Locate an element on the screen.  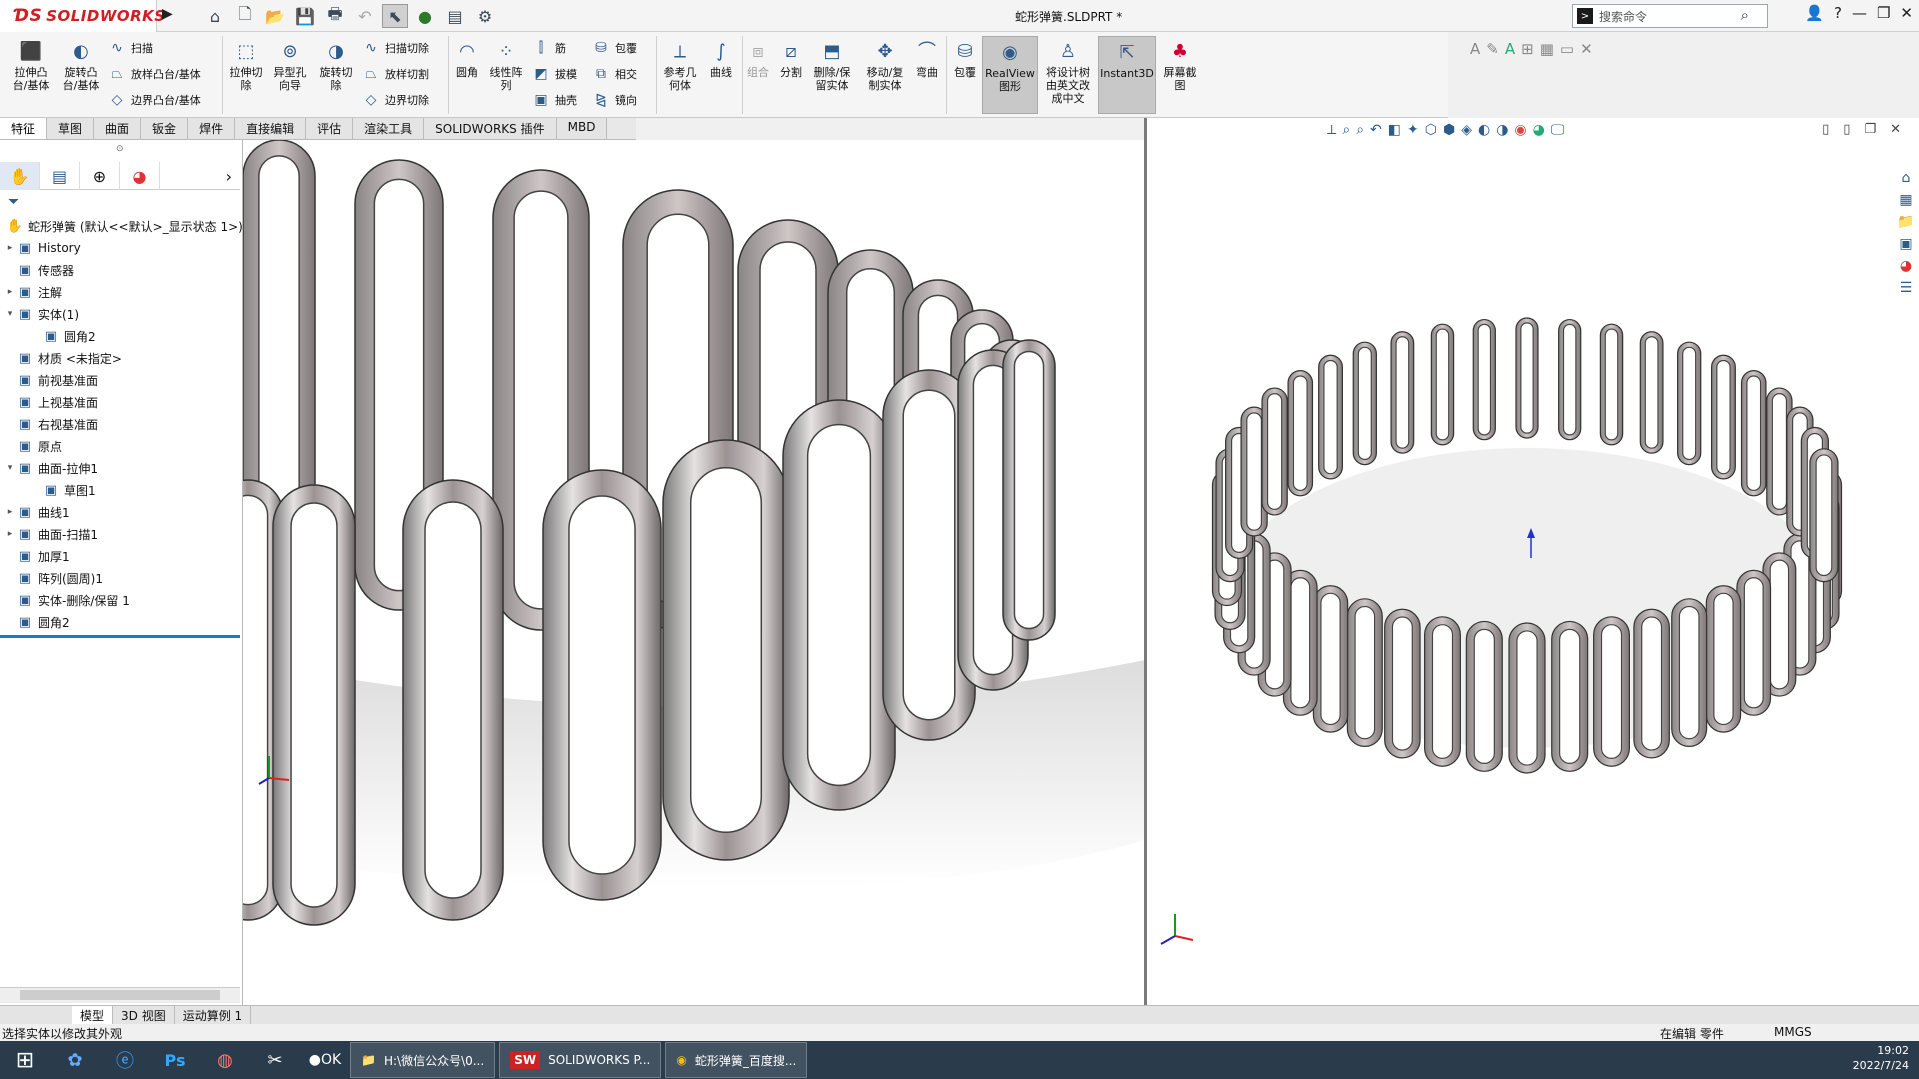
undo-icon: ↶ is located at coordinates (365, 16).